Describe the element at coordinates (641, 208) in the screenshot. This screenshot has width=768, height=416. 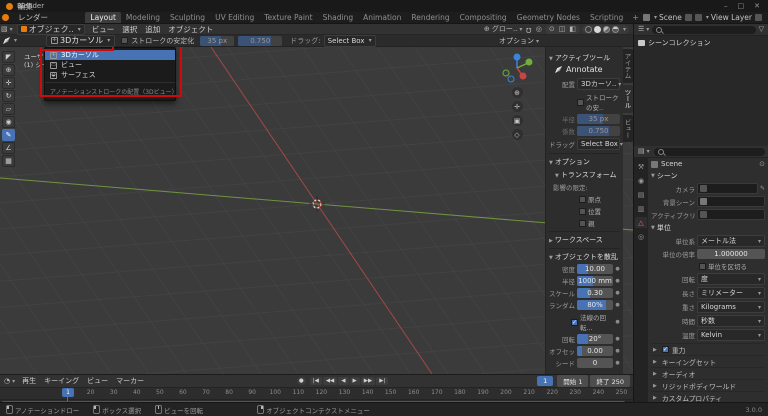
I see `tab-view-layer-properties: ▥` at that location.